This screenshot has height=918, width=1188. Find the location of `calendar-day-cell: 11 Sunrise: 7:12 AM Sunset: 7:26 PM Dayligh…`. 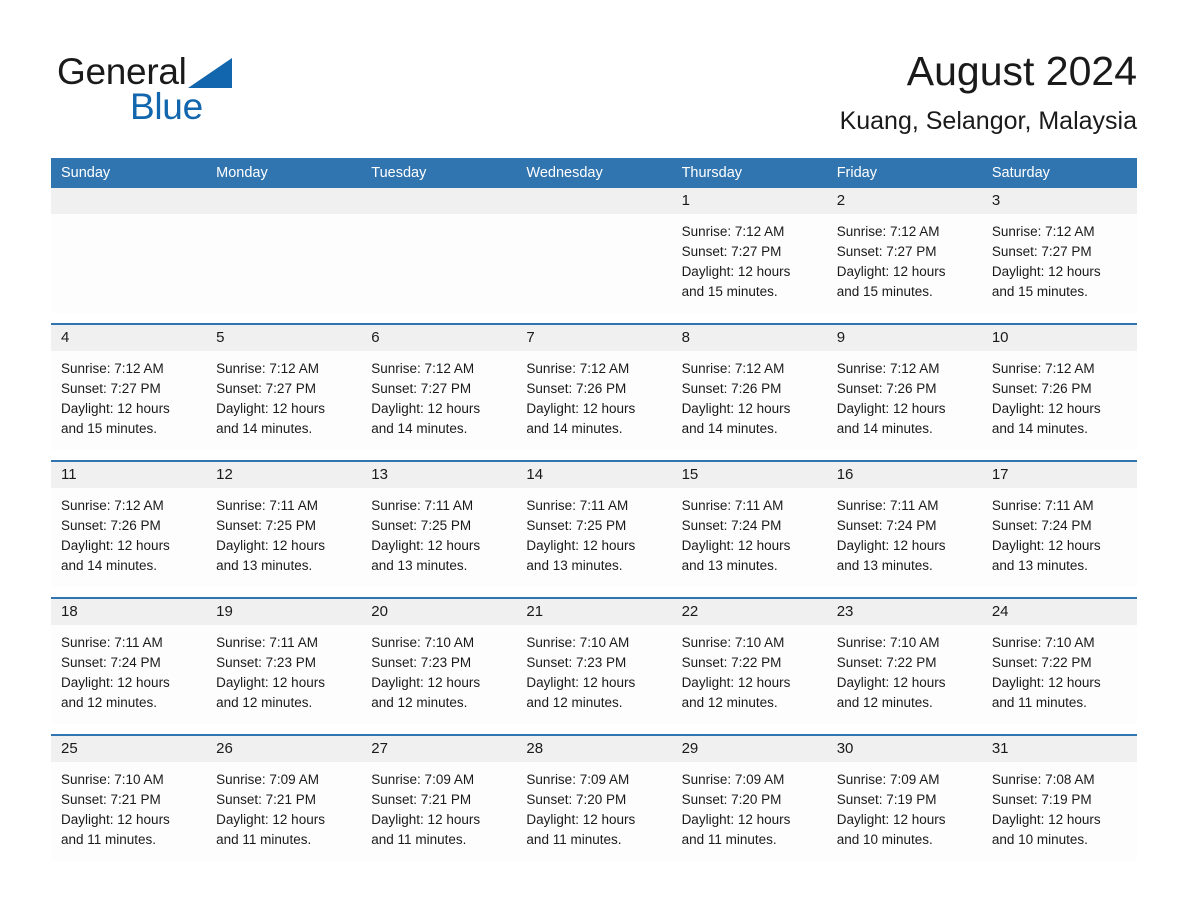

calendar-day-cell: 11 Sunrise: 7:12 AM Sunset: 7:26 PM Dayligh… is located at coordinates (129, 524).